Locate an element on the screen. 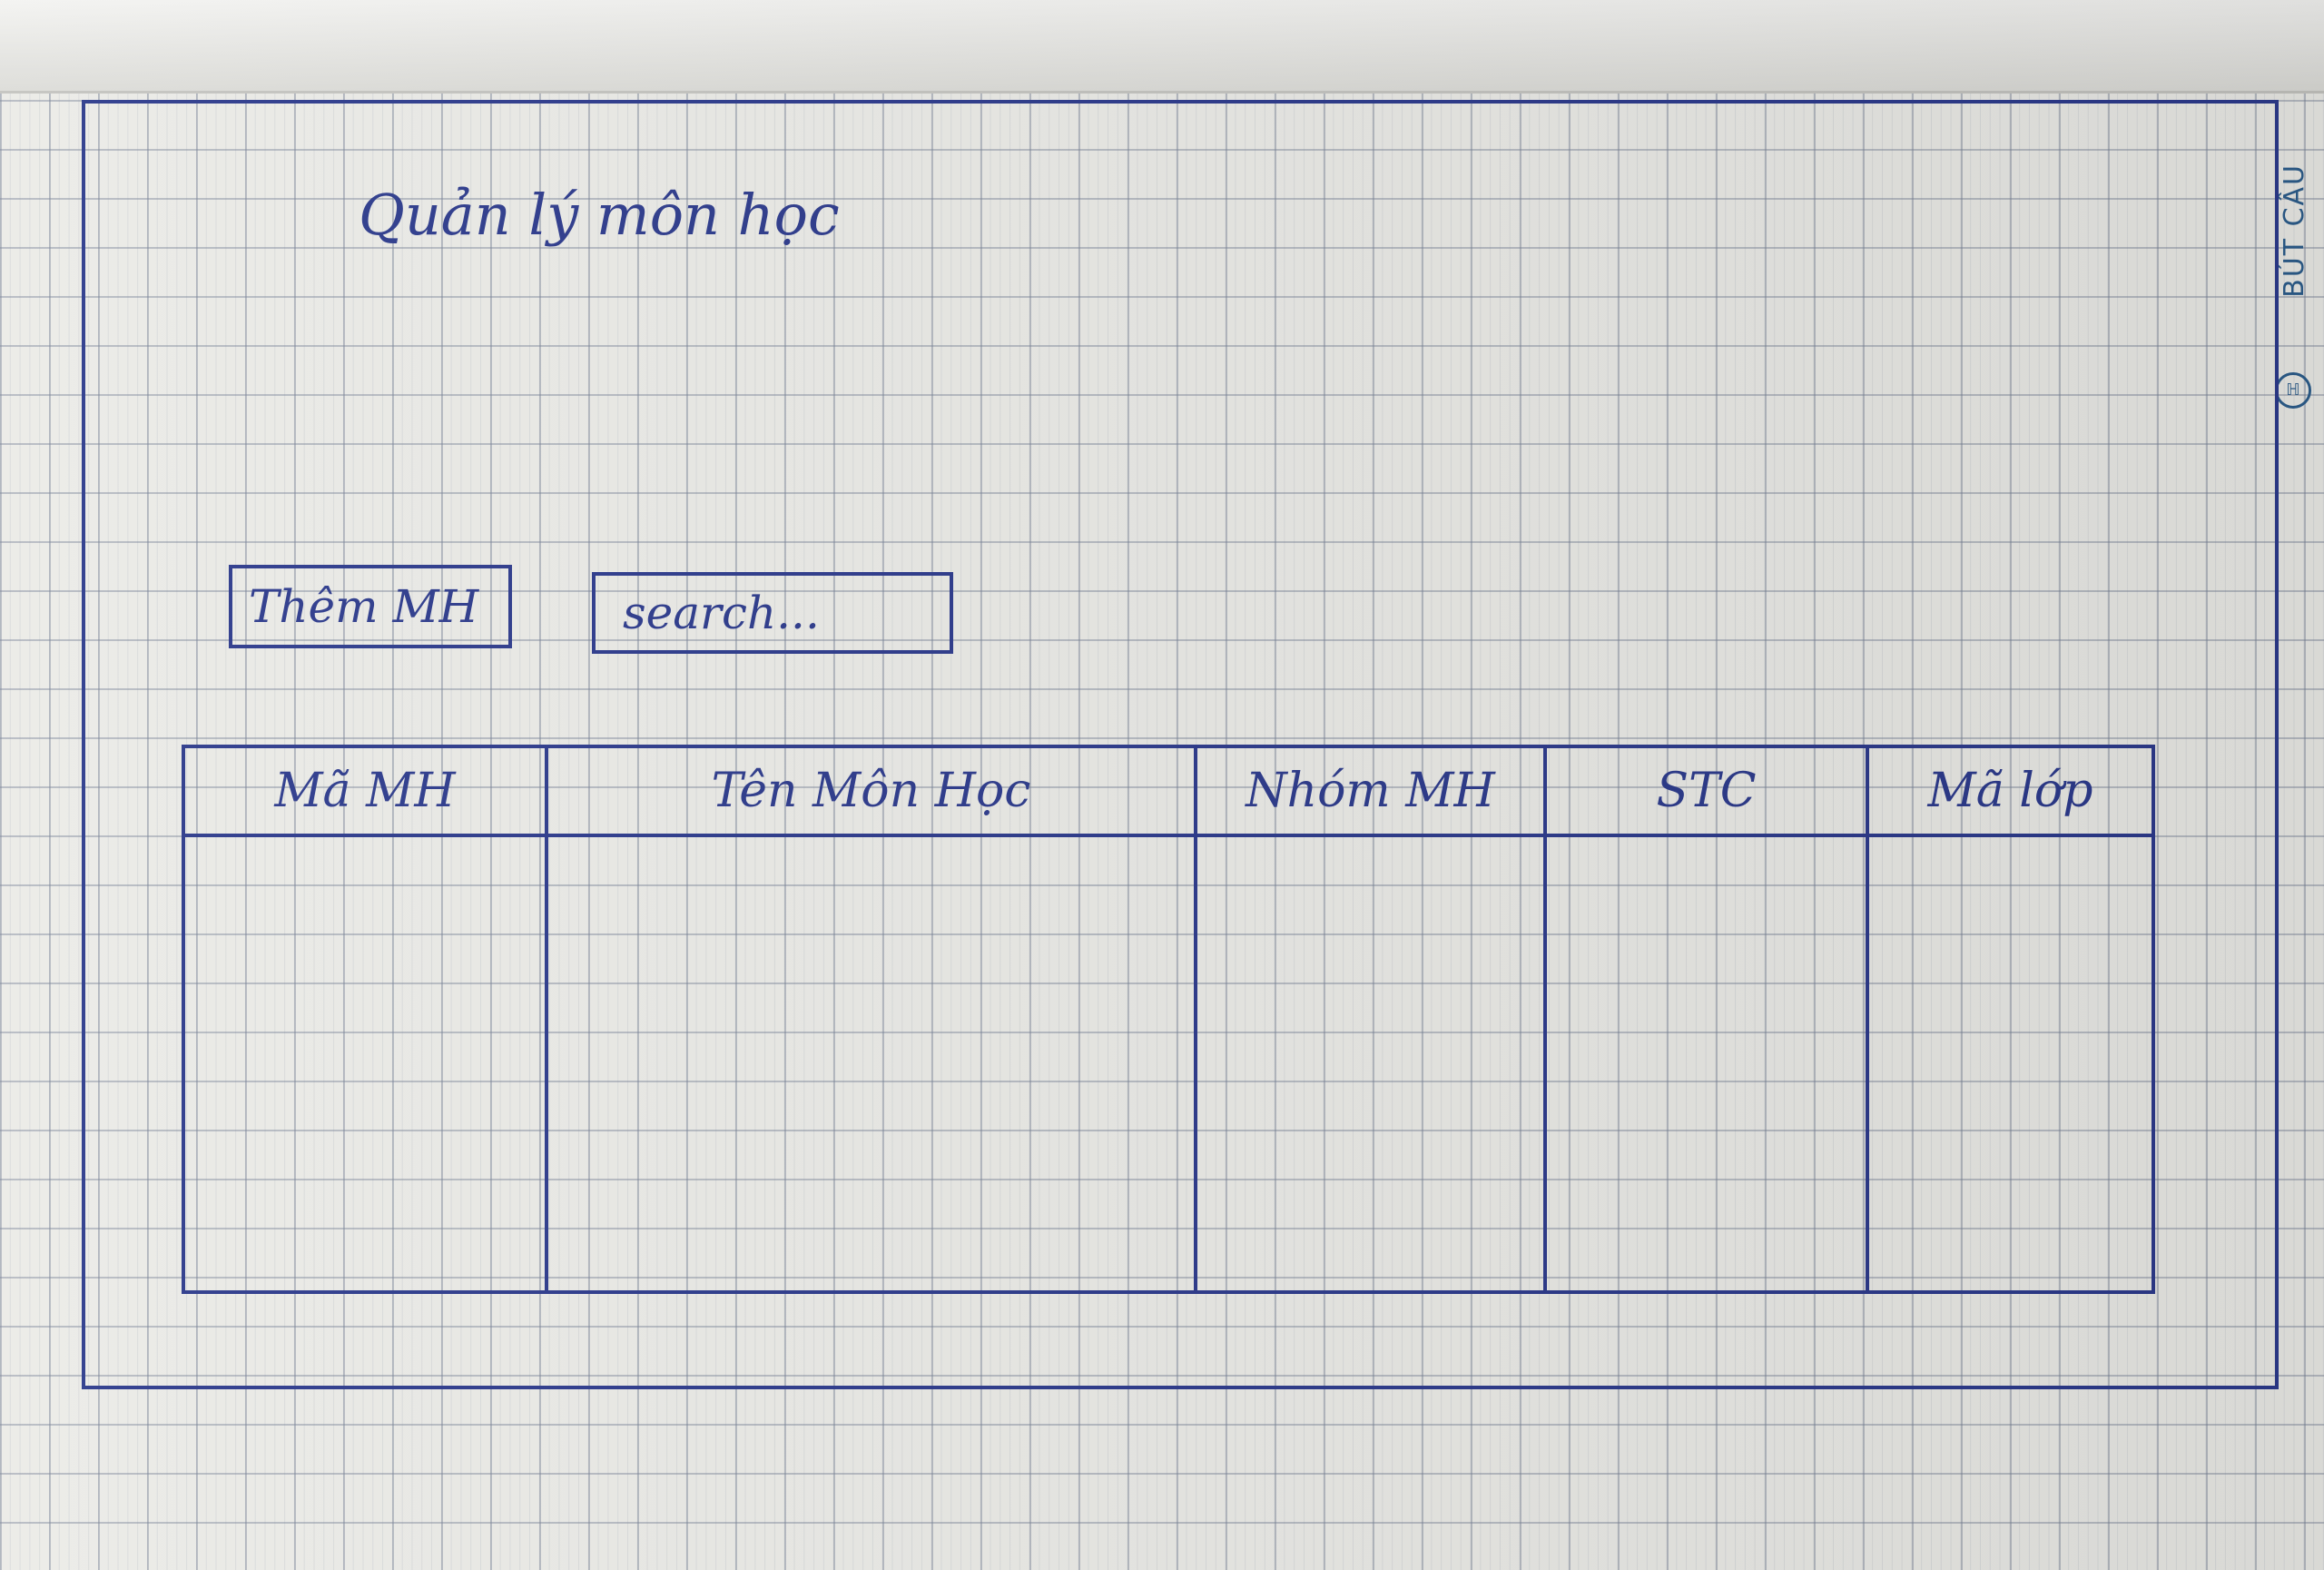  column-header-ten-mon-hoc: Tên Môn Học is located at coordinates (871, 792).